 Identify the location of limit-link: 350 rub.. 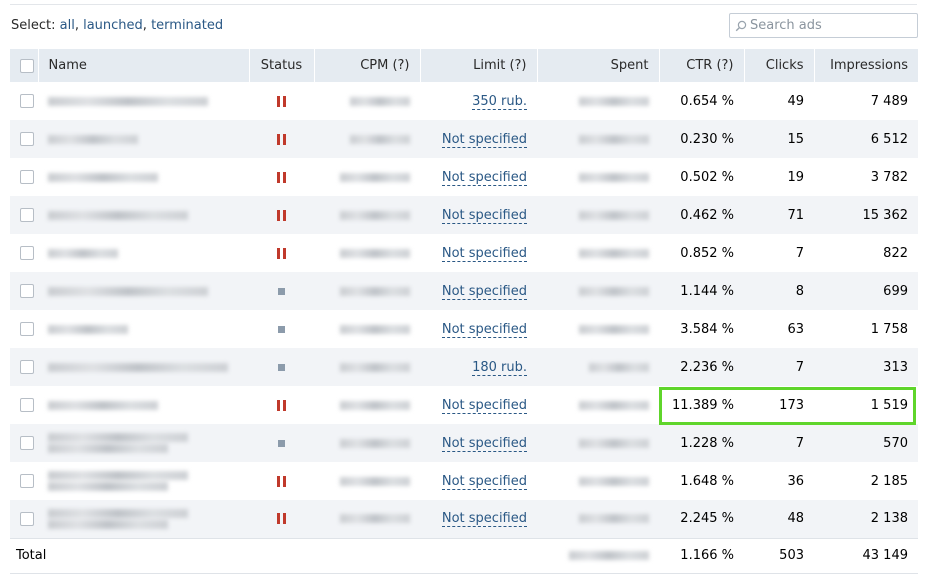
(499, 101).